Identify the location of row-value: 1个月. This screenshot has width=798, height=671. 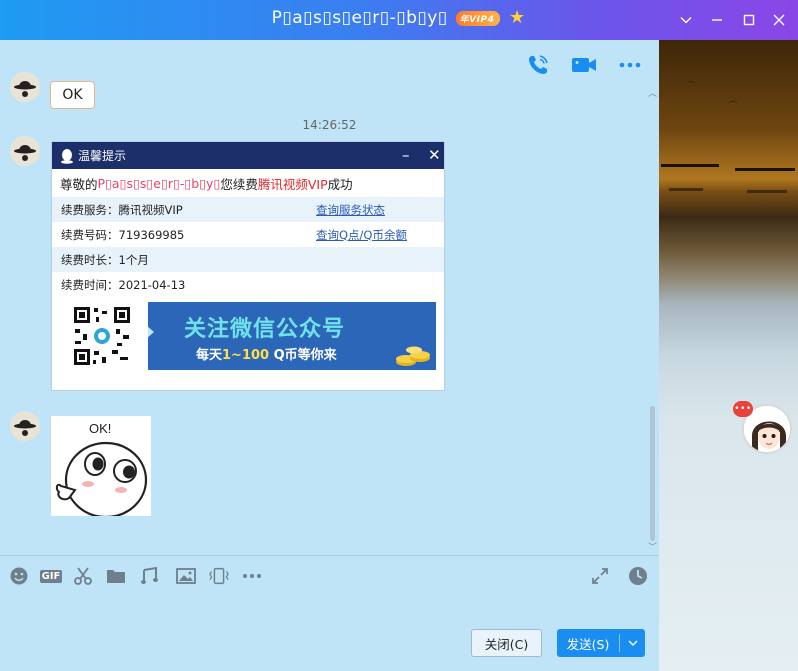
(133, 259).